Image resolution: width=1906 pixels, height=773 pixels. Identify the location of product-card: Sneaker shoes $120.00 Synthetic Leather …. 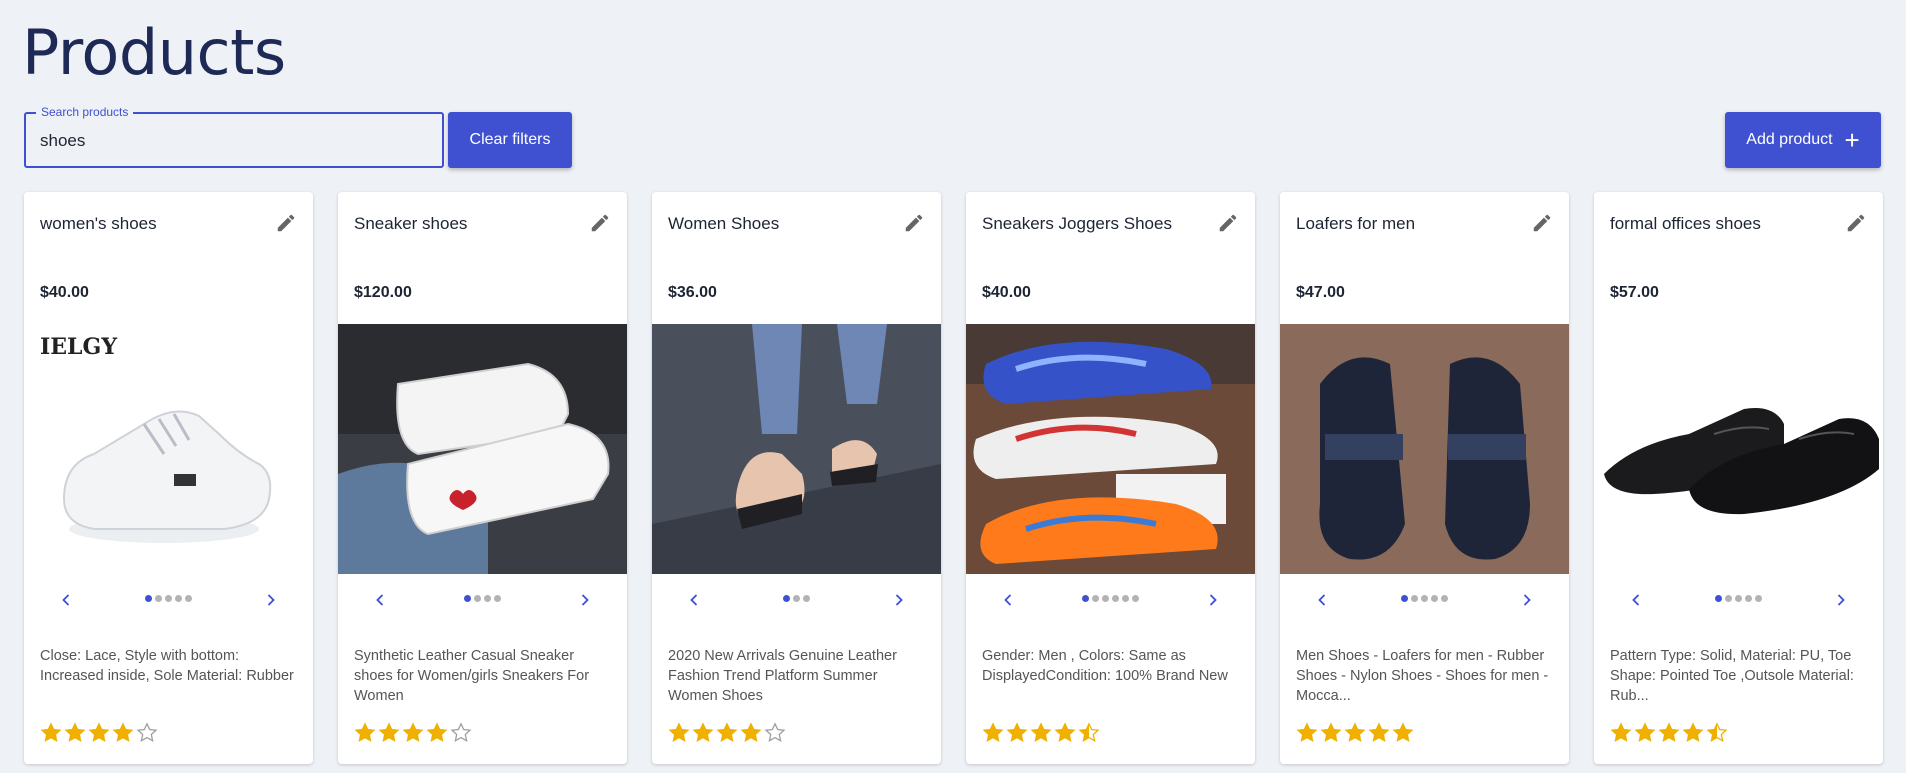
(482, 478).